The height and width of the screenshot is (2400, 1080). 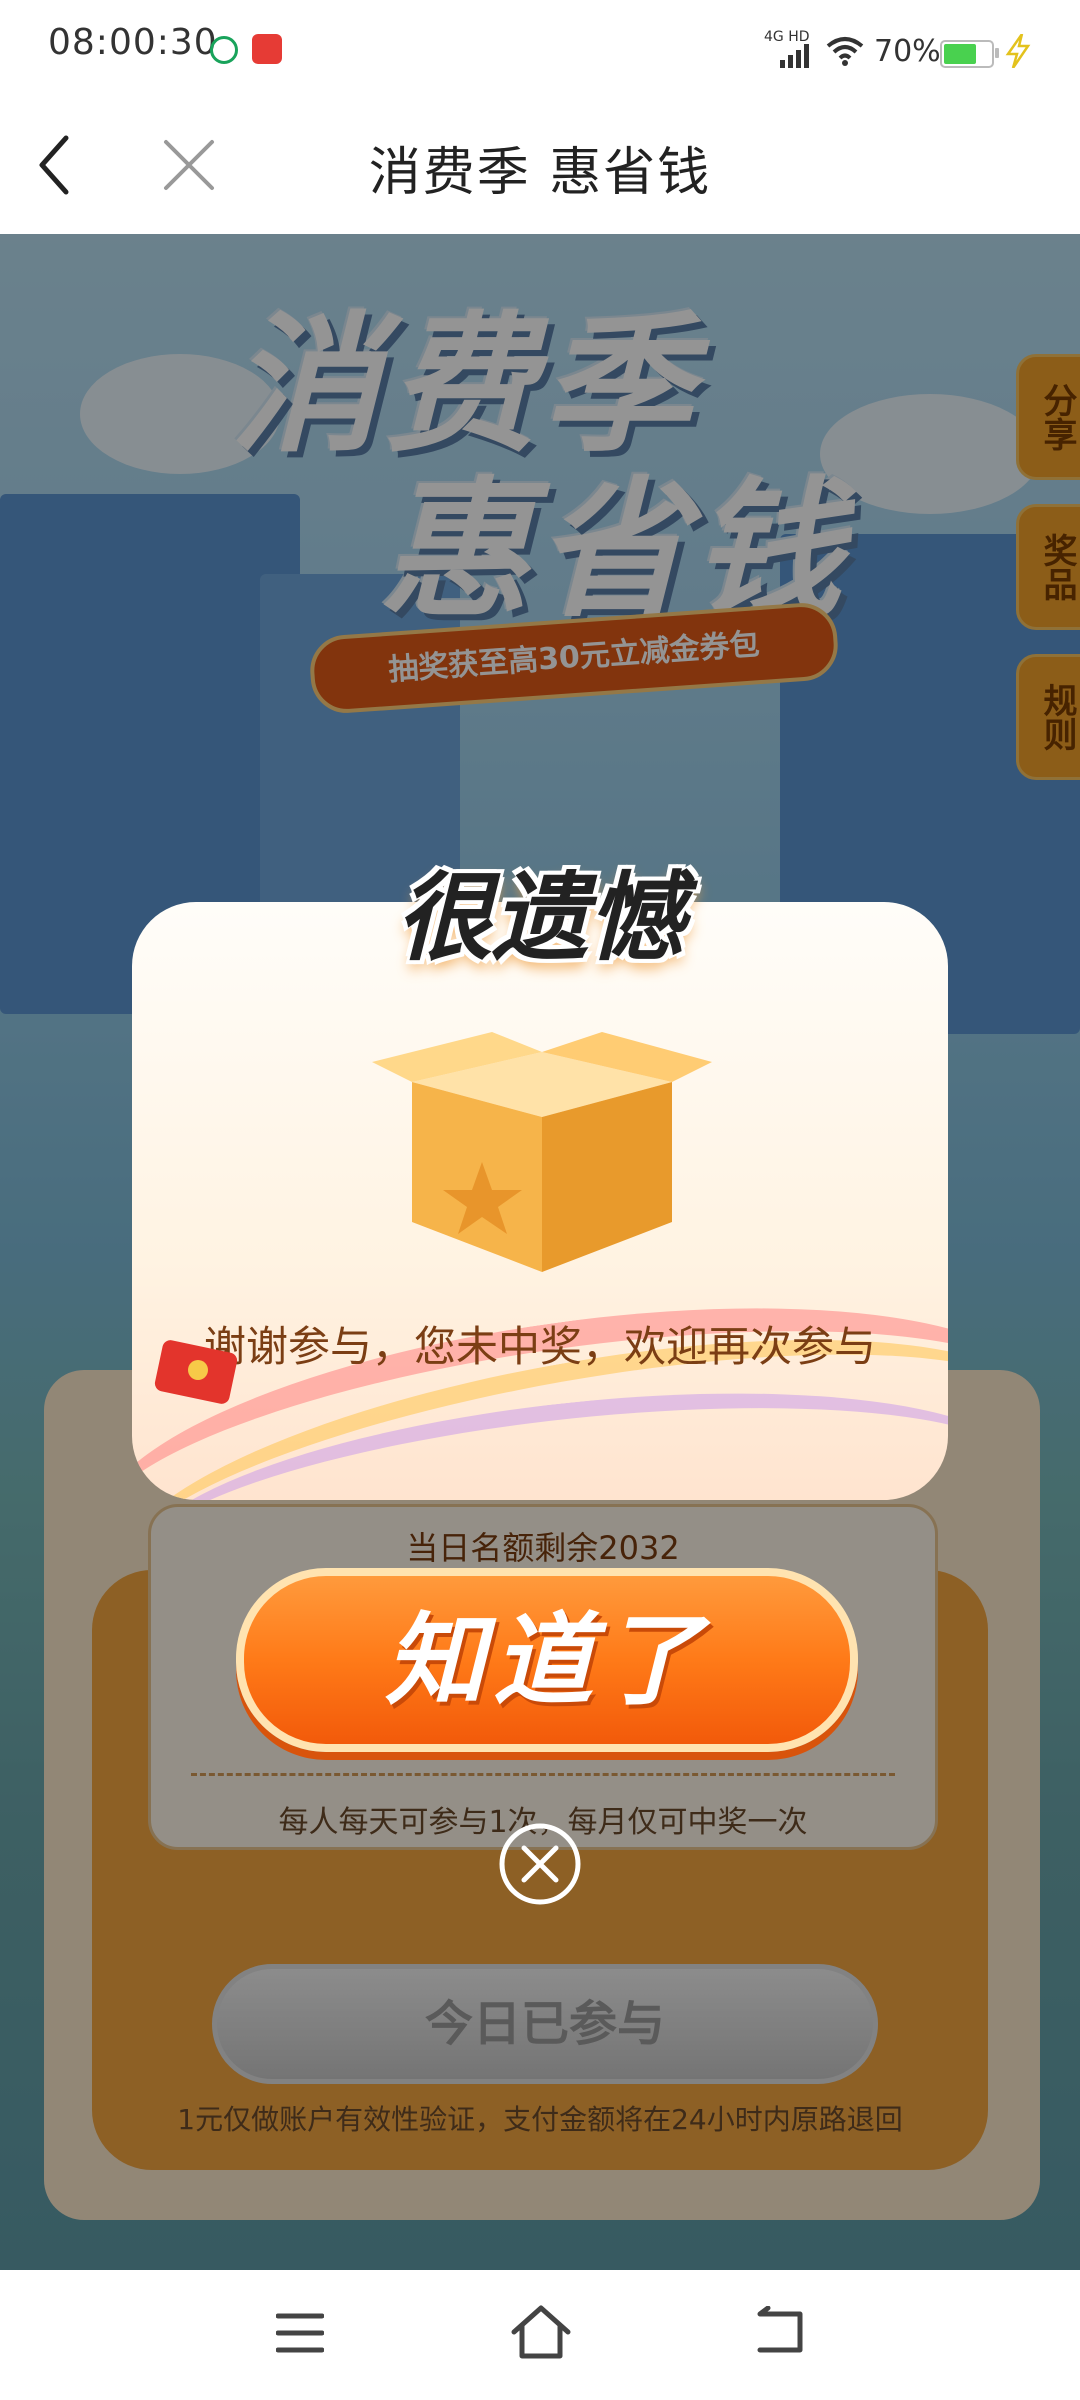 What do you see at coordinates (300, 2333) in the screenshot?
I see `menu-icon` at bounding box center [300, 2333].